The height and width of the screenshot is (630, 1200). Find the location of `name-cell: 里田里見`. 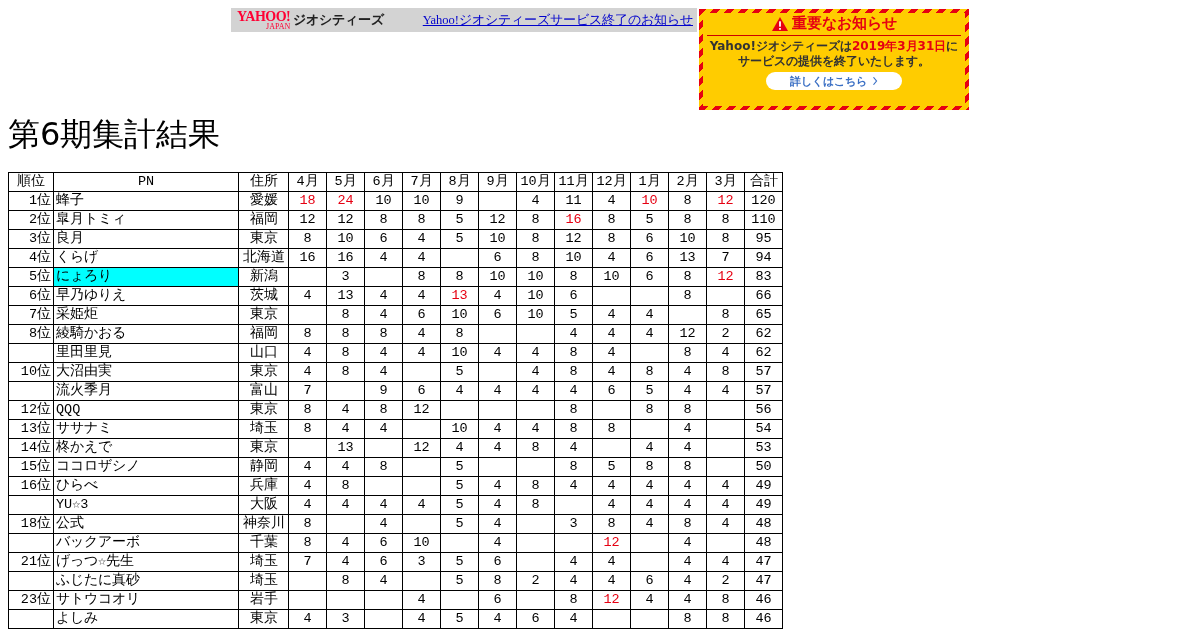

name-cell: 里田里見 is located at coordinates (146, 353).